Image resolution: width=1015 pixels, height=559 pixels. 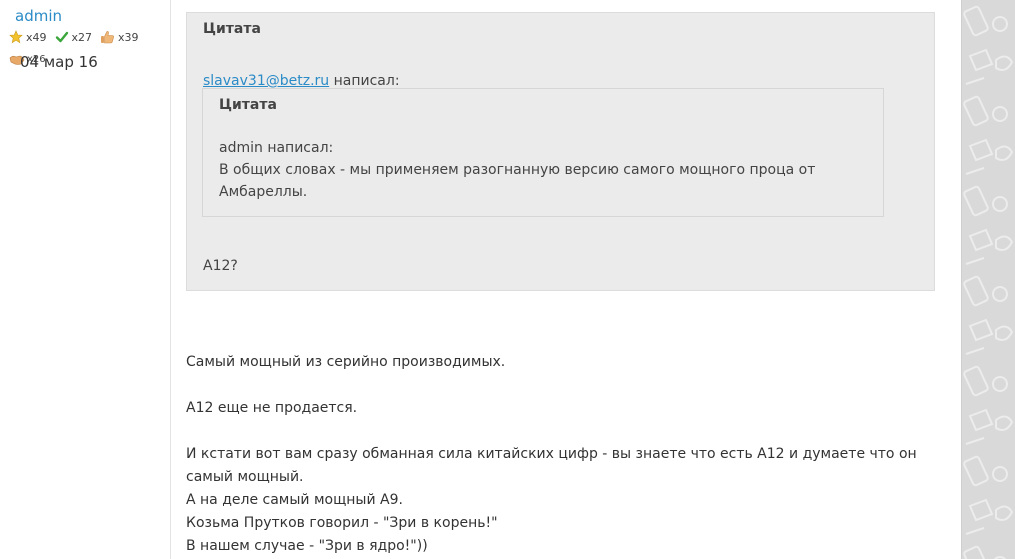 What do you see at coordinates (82, 37) in the screenshot?
I see `reputation-check-count: x27` at bounding box center [82, 37].